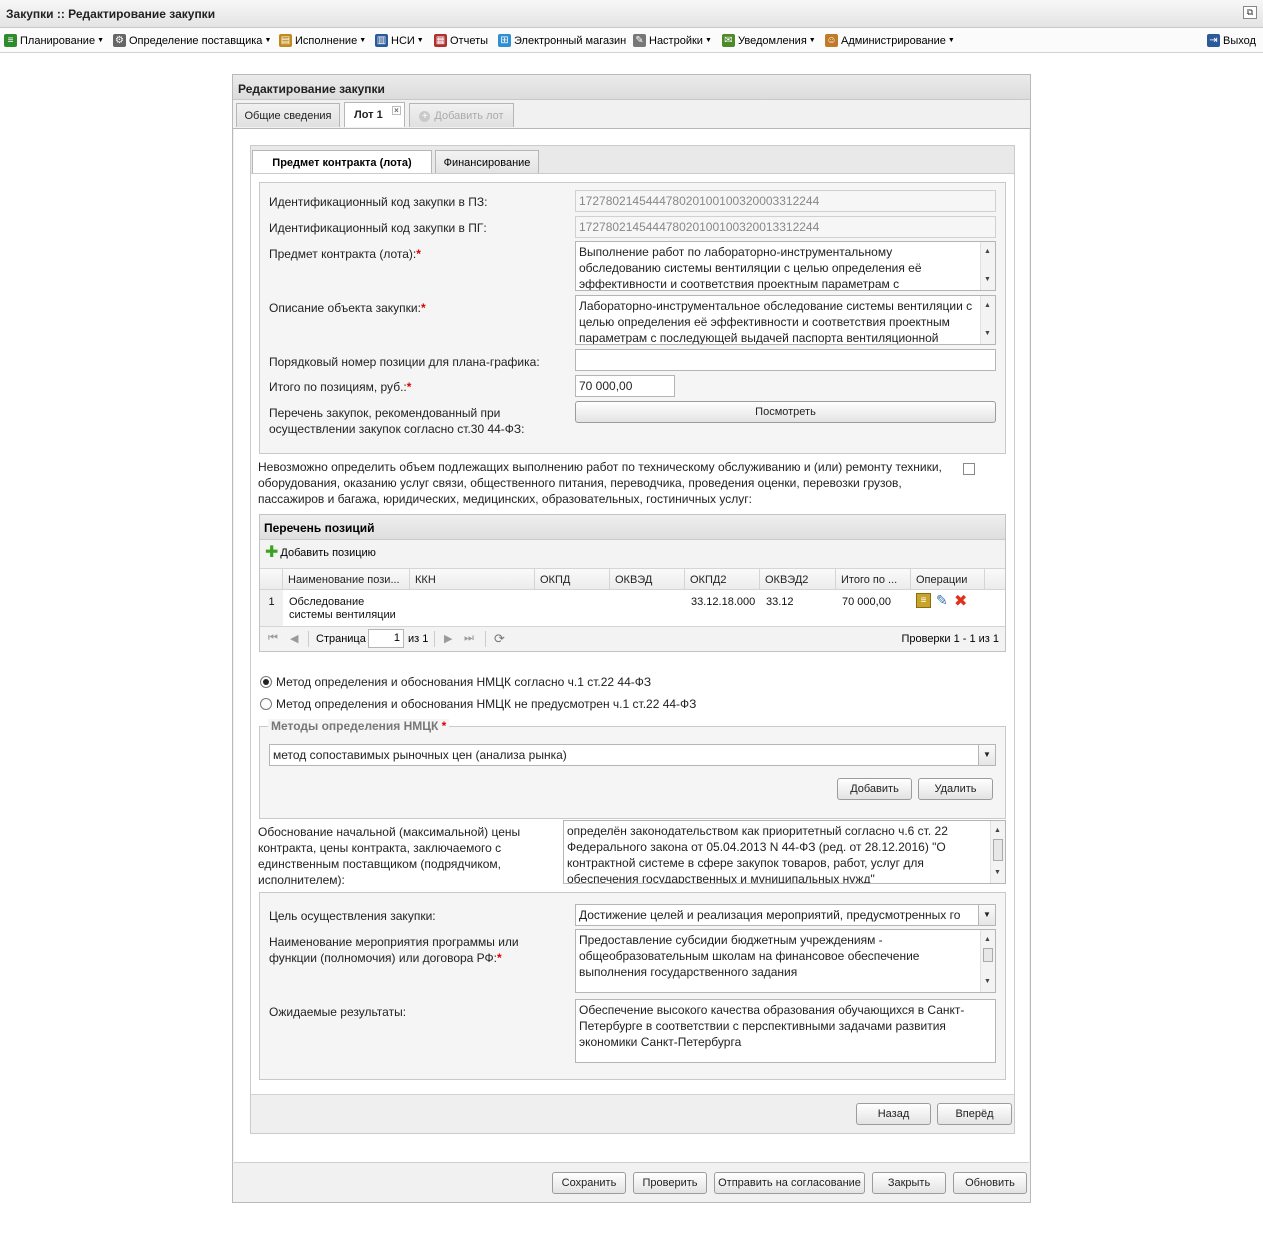 The width and height of the screenshot is (1263, 1234). Describe the element at coordinates (722, 580) in the screenshot. I see `column-okpd2: ОКПД2` at that location.